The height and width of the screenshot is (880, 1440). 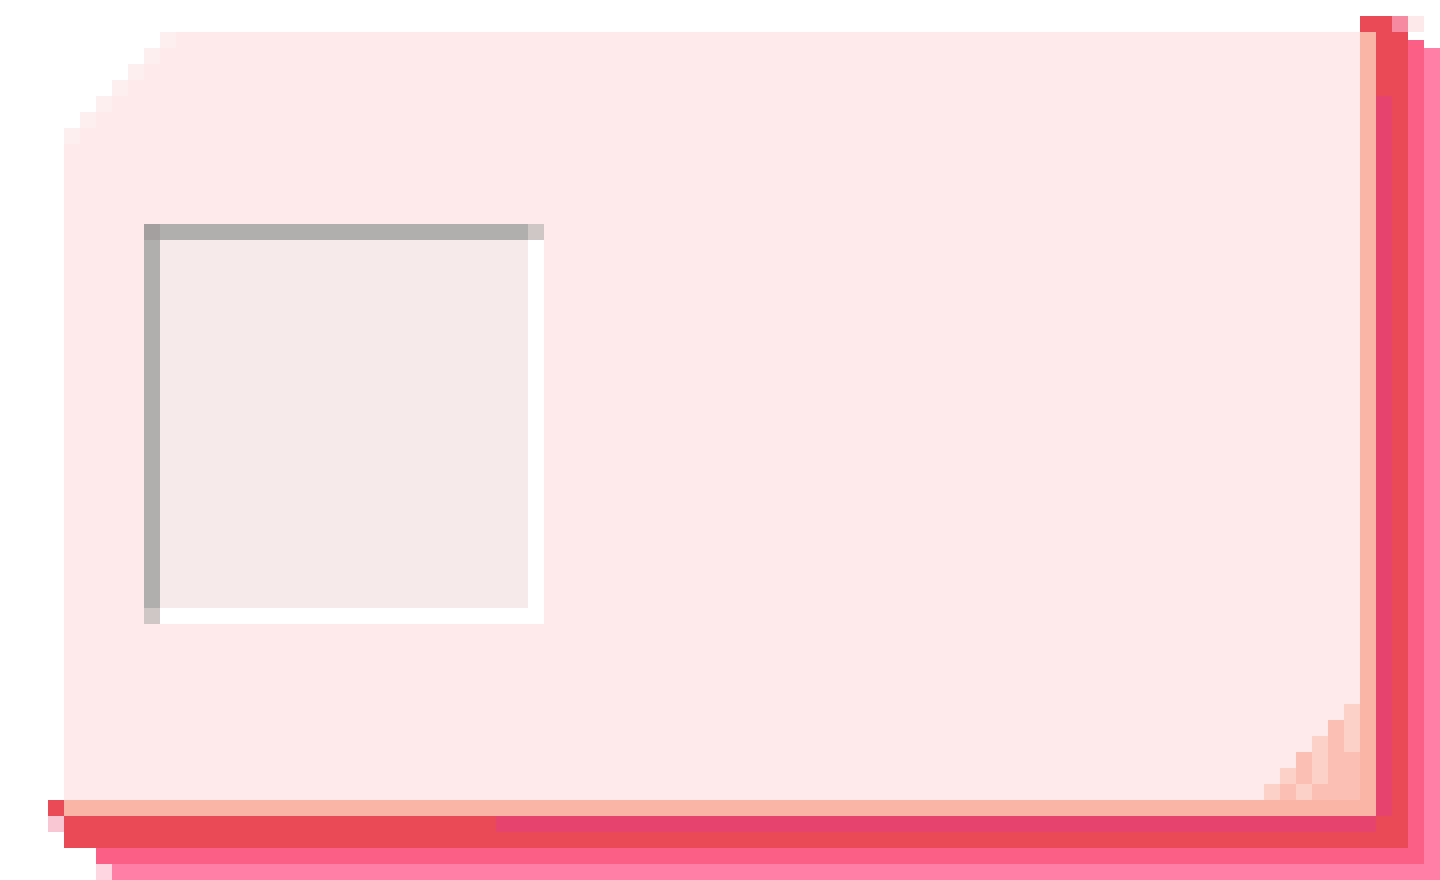 What do you see at coordinates (760, 856) in the screenshot?
I see `shadow-mid-bottom` at bounding box center [760, 856].